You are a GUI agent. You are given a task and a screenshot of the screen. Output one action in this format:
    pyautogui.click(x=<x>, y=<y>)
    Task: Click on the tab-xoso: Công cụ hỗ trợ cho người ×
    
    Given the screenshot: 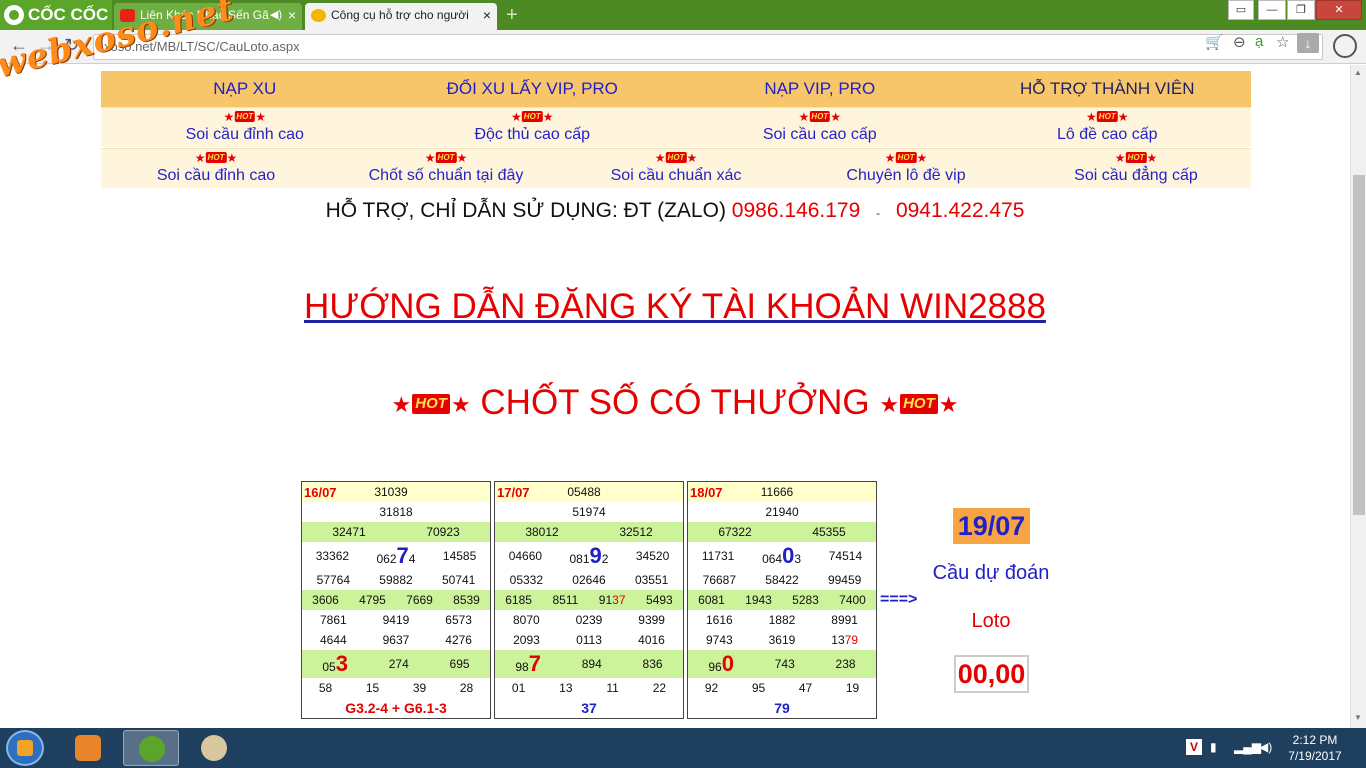 What is the action you would take?
    pyautogui.click(x=401, y=16)
    